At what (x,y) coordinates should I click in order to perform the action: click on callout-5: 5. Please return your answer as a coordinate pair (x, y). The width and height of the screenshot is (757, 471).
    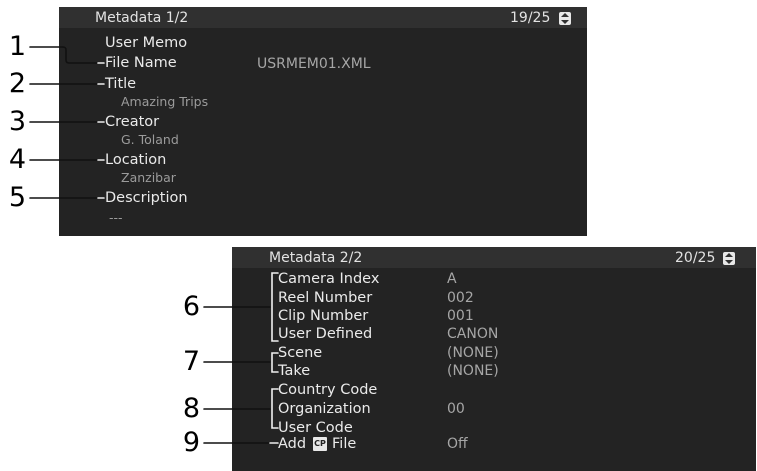
    Looking at the image, I should click on (17, 197).